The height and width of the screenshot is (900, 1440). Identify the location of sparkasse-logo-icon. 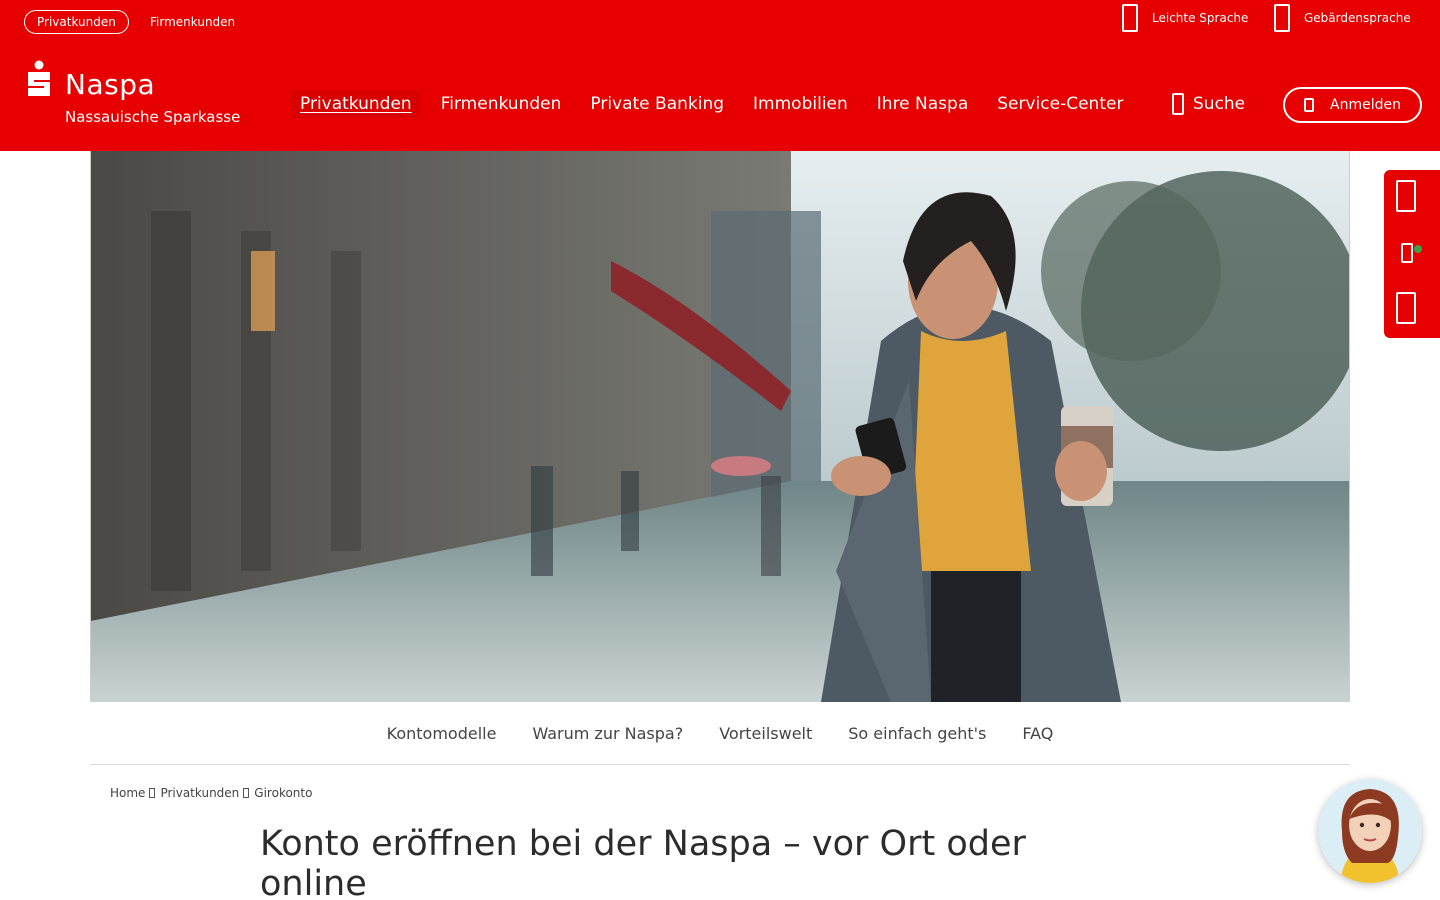
(39, 78).